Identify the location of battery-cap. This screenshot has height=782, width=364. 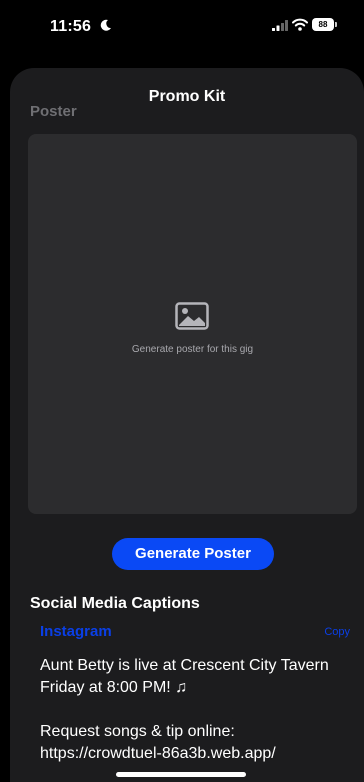
(336, 24).